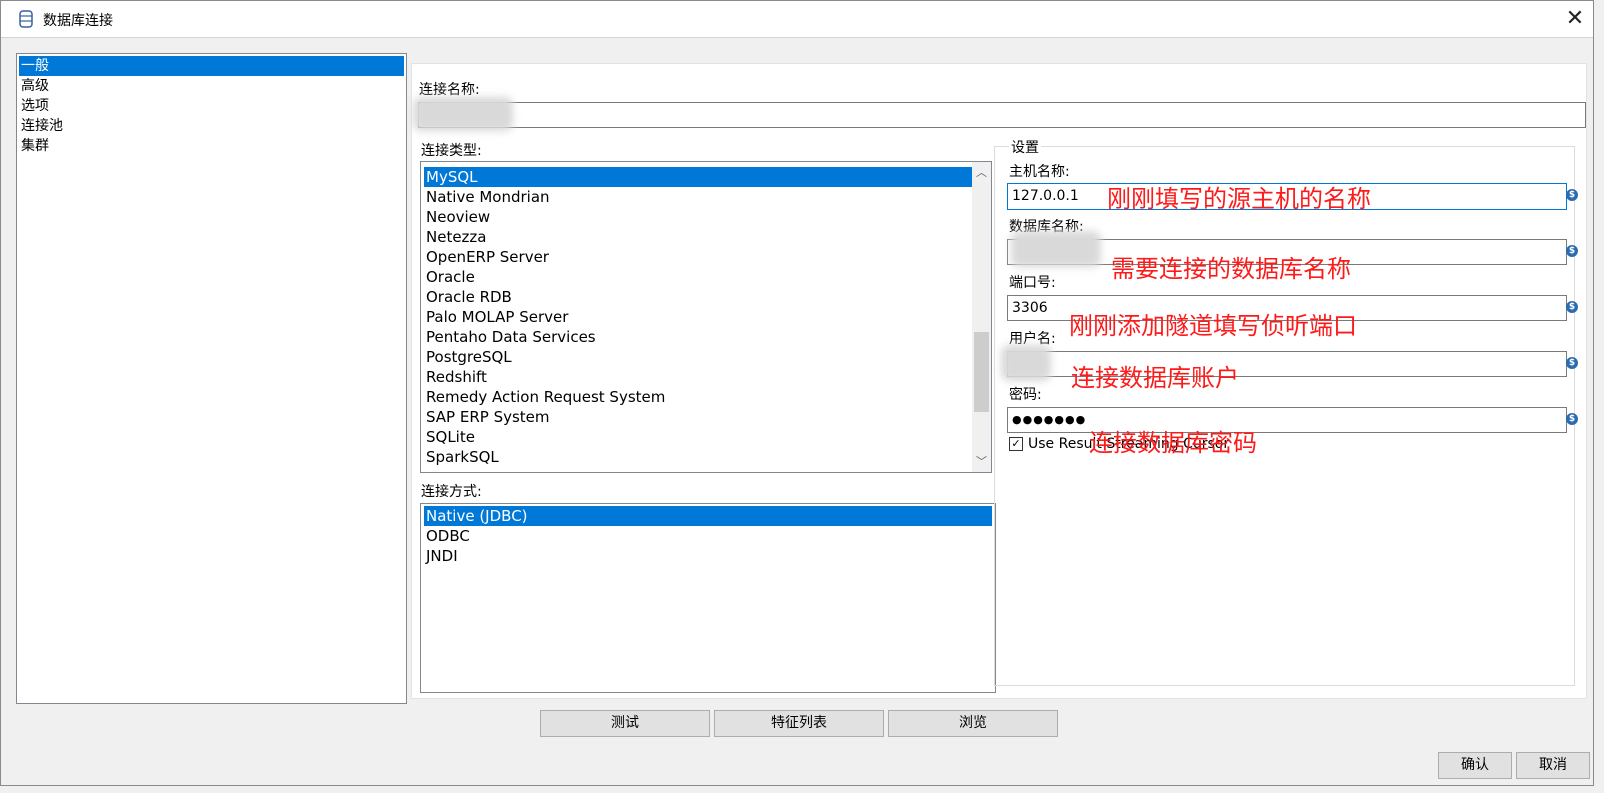 Image resolution: width=1604 pixels, height=793 pixels. What do you see at coordinates (1026, 363) in the screenshot?
I see `redacted-username` at bounding box center [1026, 363].